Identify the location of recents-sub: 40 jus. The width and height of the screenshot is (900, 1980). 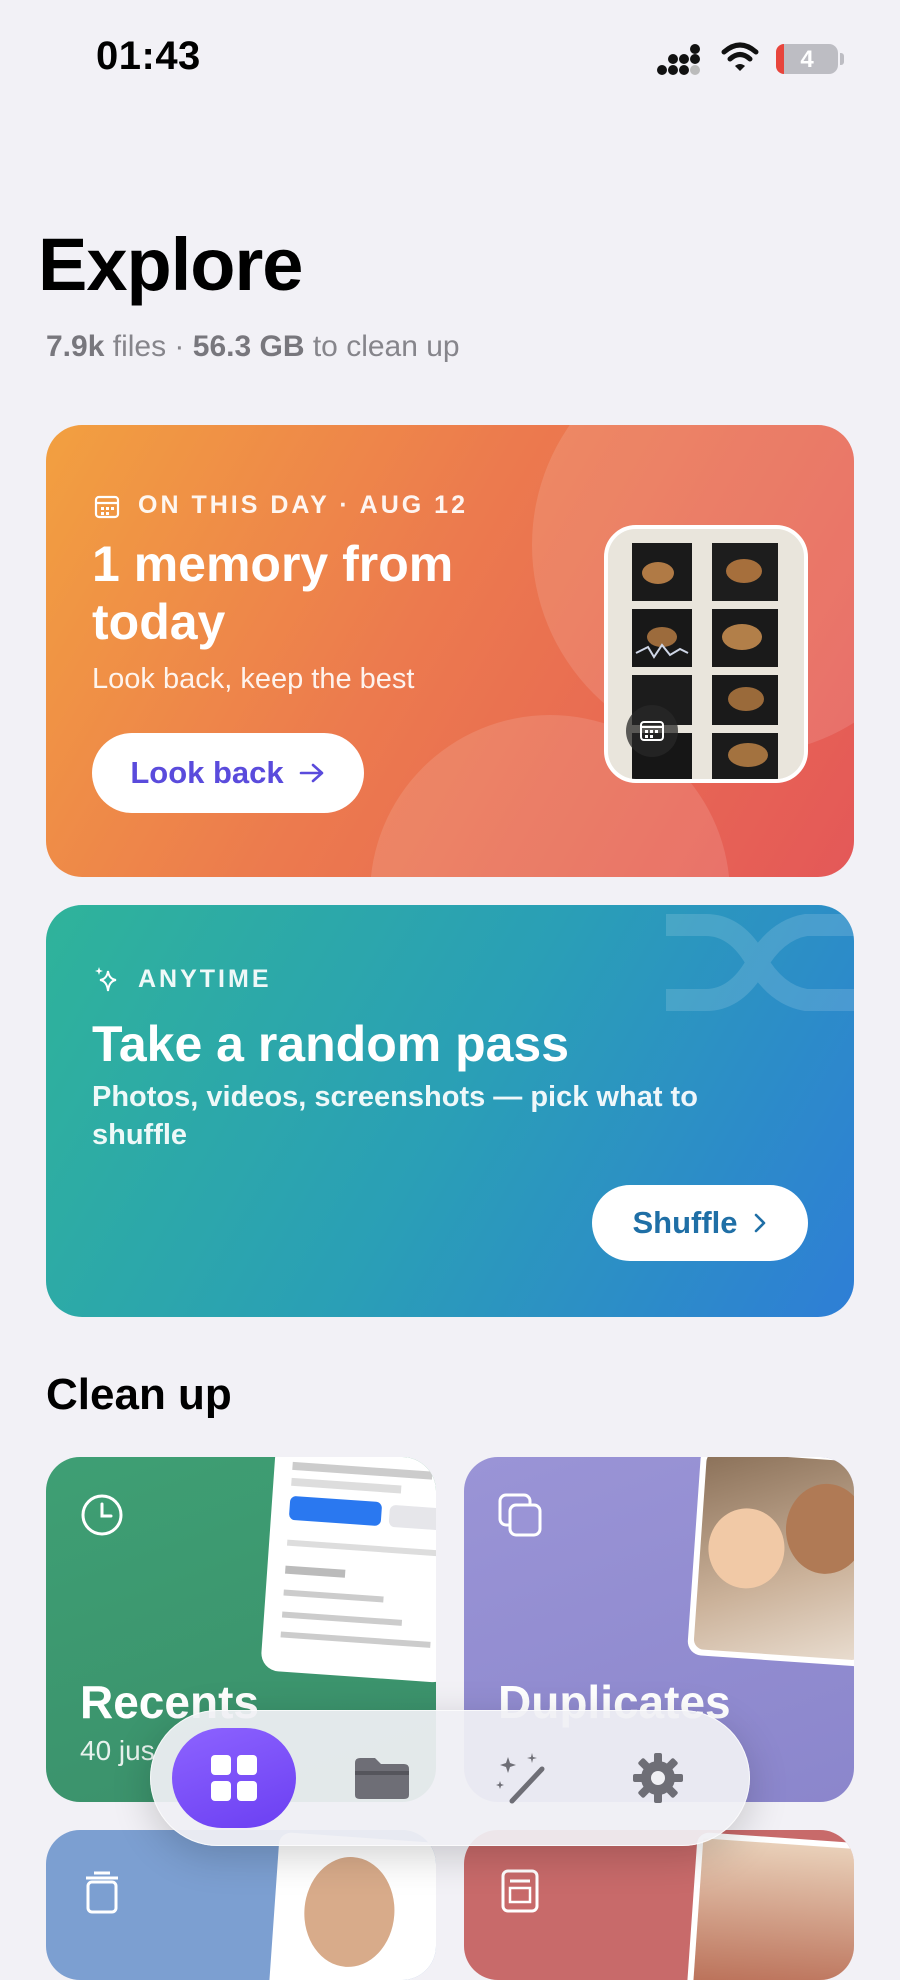
(117, 1750).